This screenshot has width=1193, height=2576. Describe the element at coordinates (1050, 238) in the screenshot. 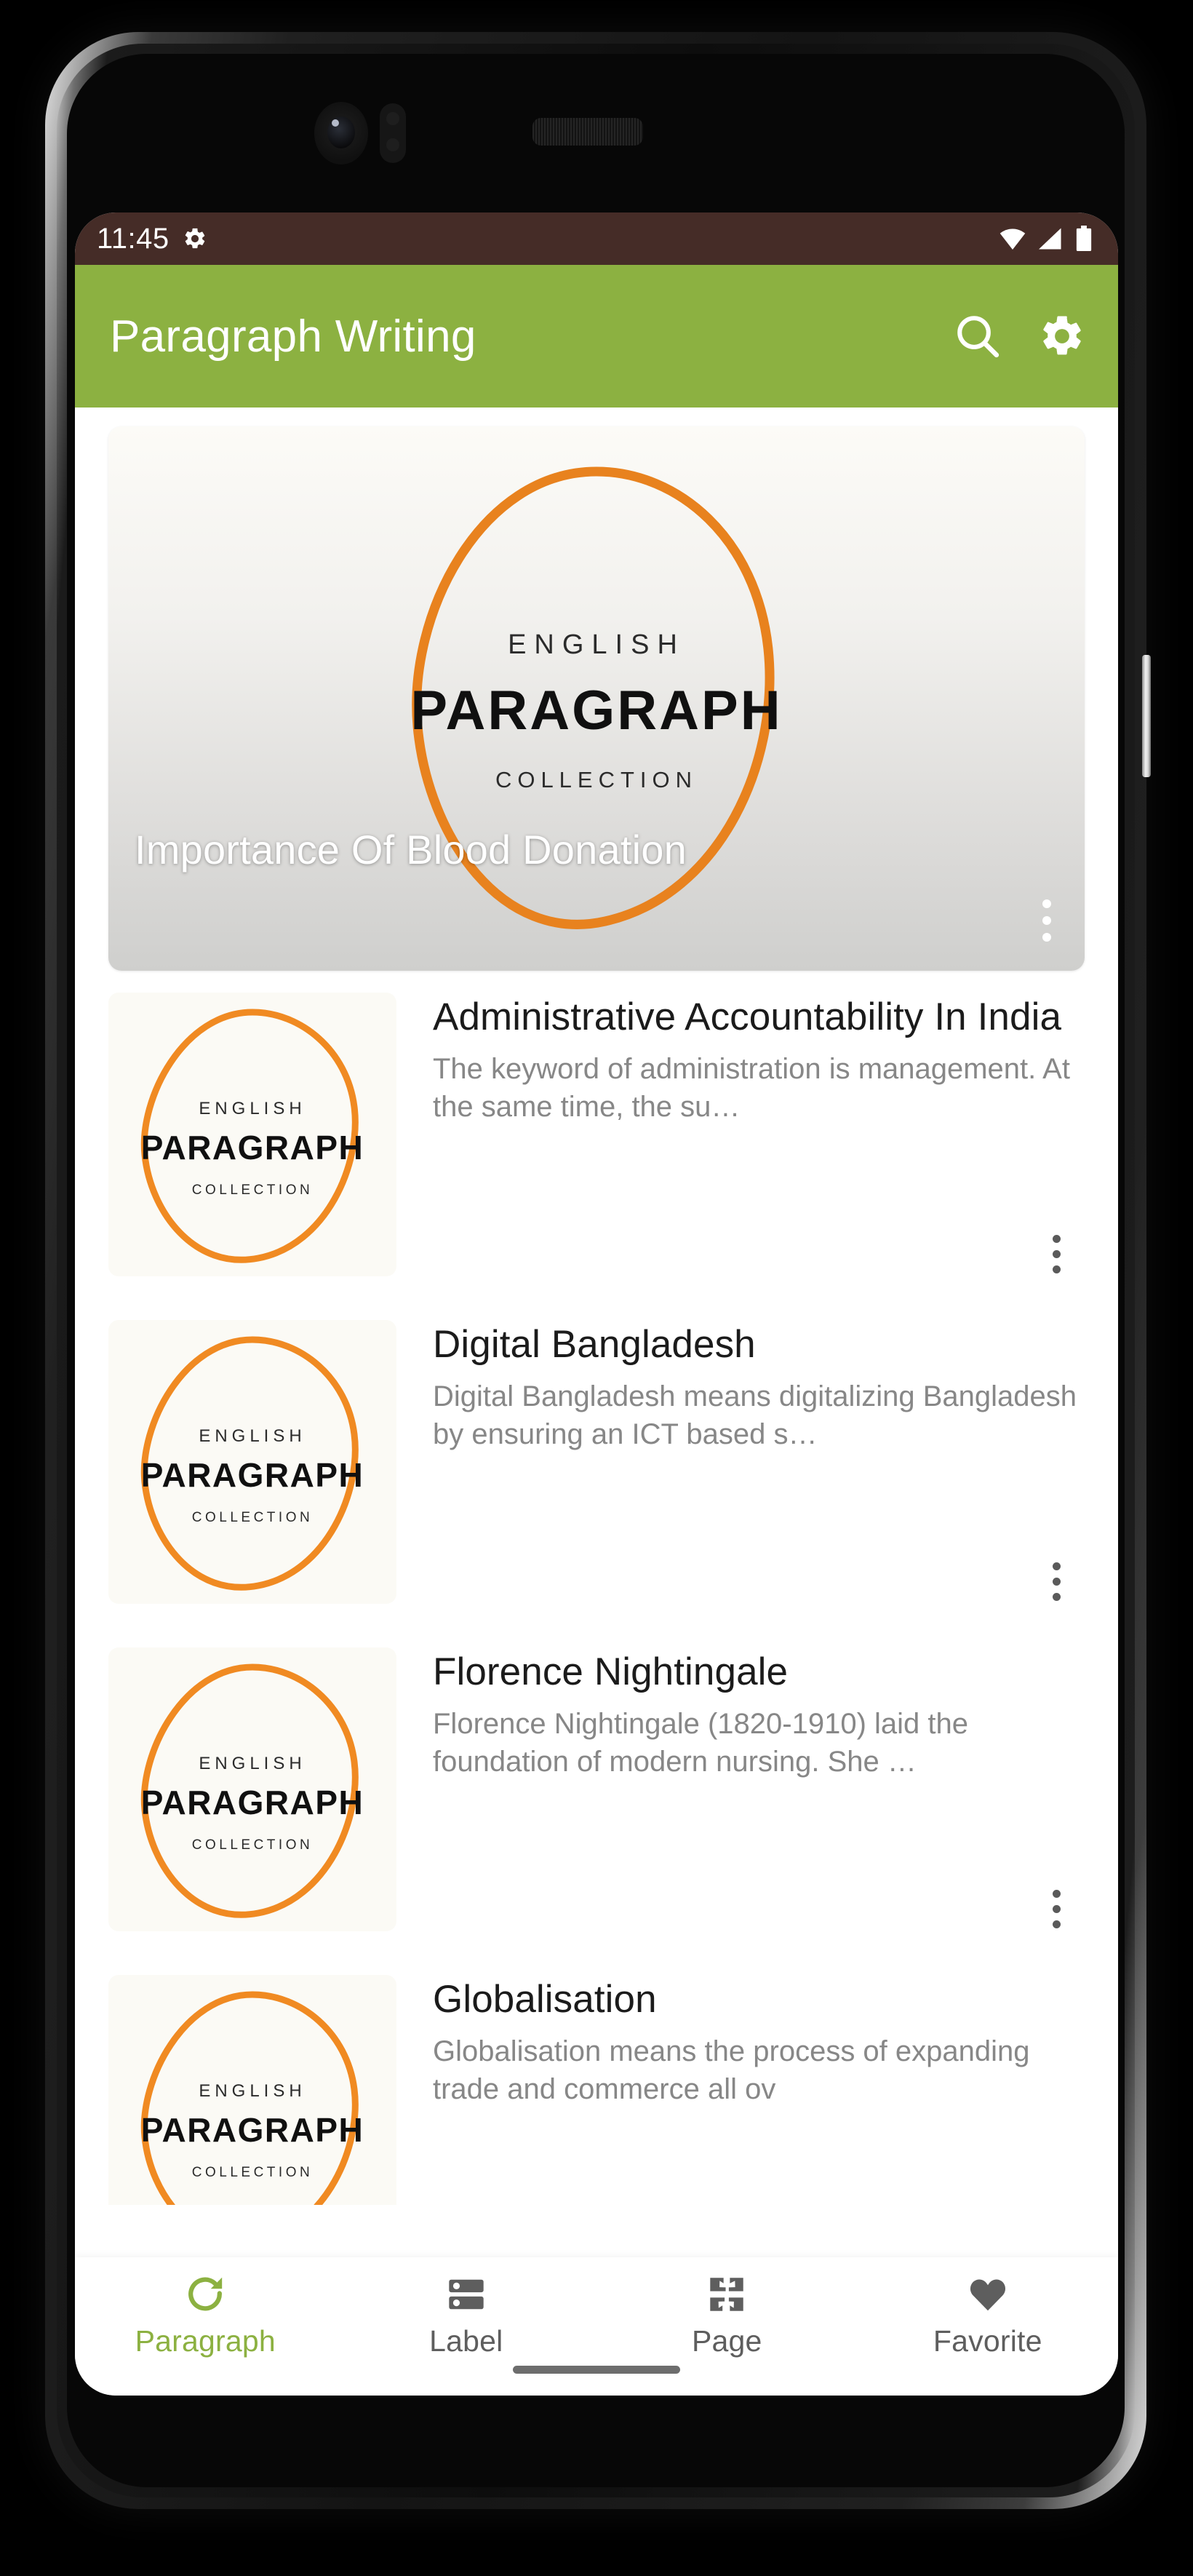

I see `signal-icon` at that location.